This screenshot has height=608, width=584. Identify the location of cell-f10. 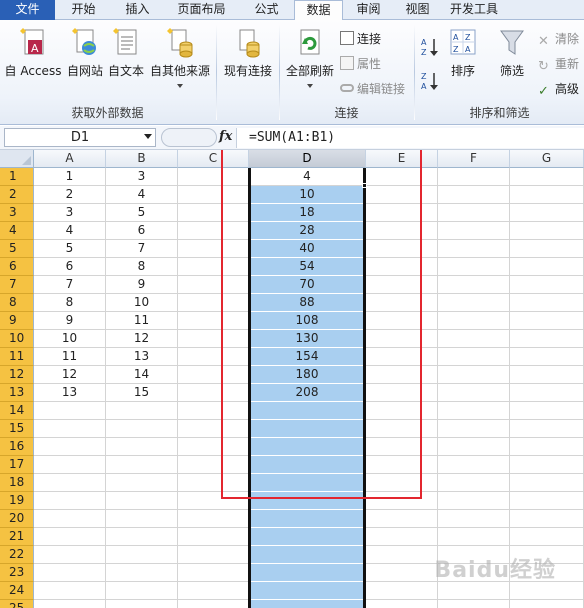
(474, 339).